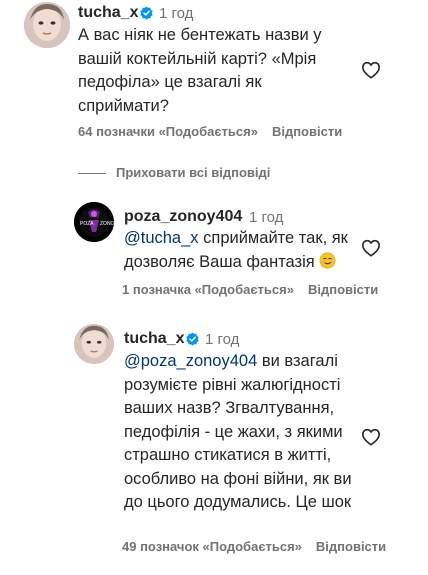 Image resolution: width=428 pixels, height=575 pixels. I want to click on comment-username: tucha_x, so click(108, 13).